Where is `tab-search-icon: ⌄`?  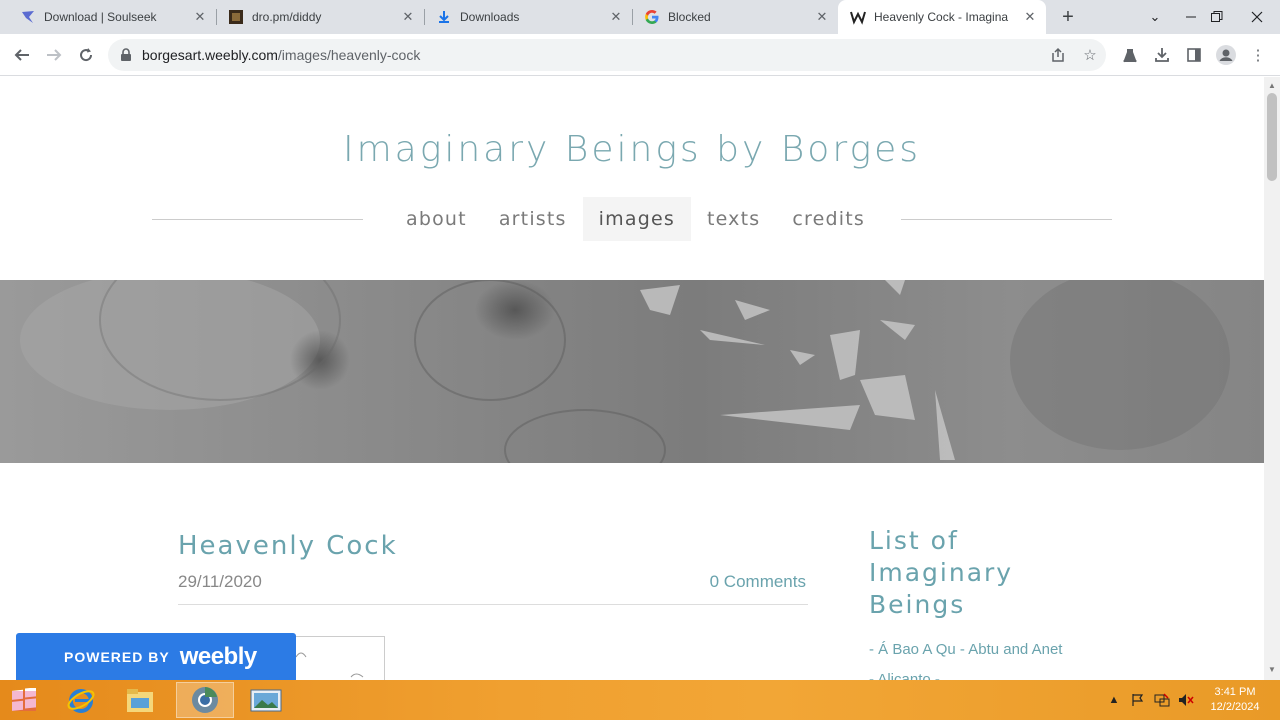
tab-search-icon: ⌄ is located at coordinates (1155, 17).